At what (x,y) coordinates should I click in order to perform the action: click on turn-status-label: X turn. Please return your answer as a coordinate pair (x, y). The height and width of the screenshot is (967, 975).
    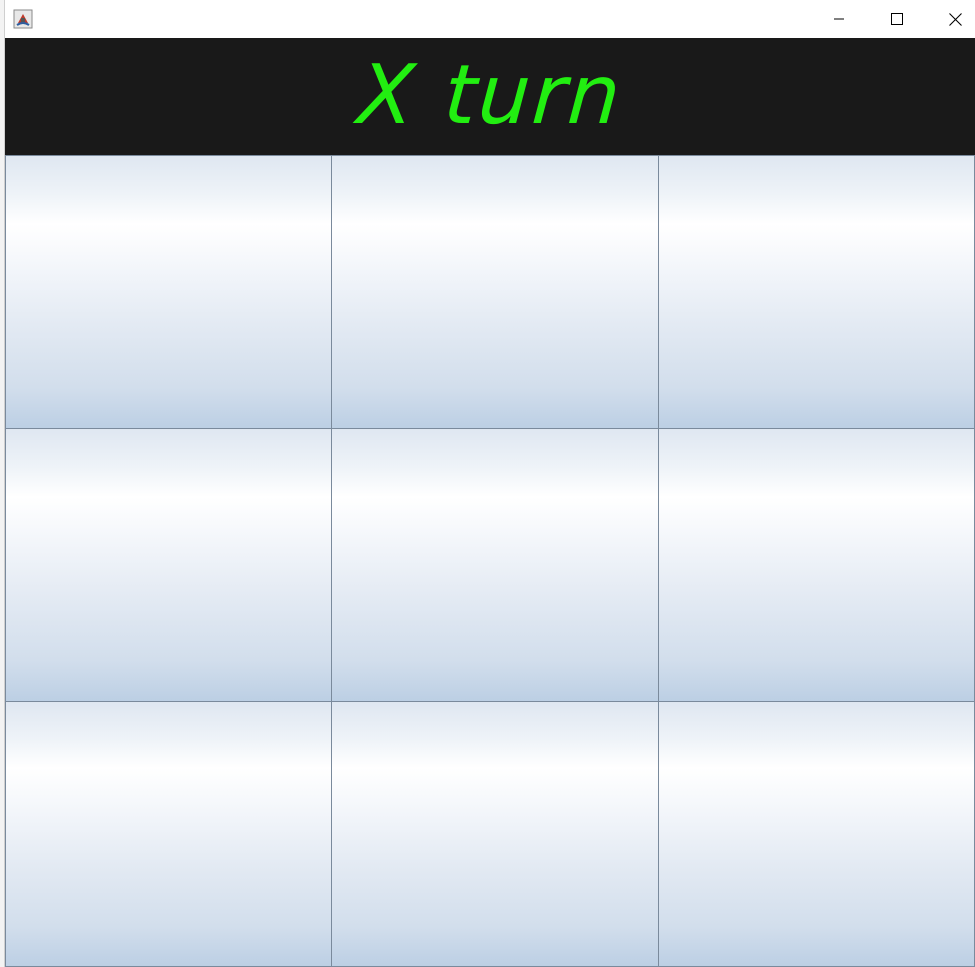
    Looking at the image, I should click on (490, 95).